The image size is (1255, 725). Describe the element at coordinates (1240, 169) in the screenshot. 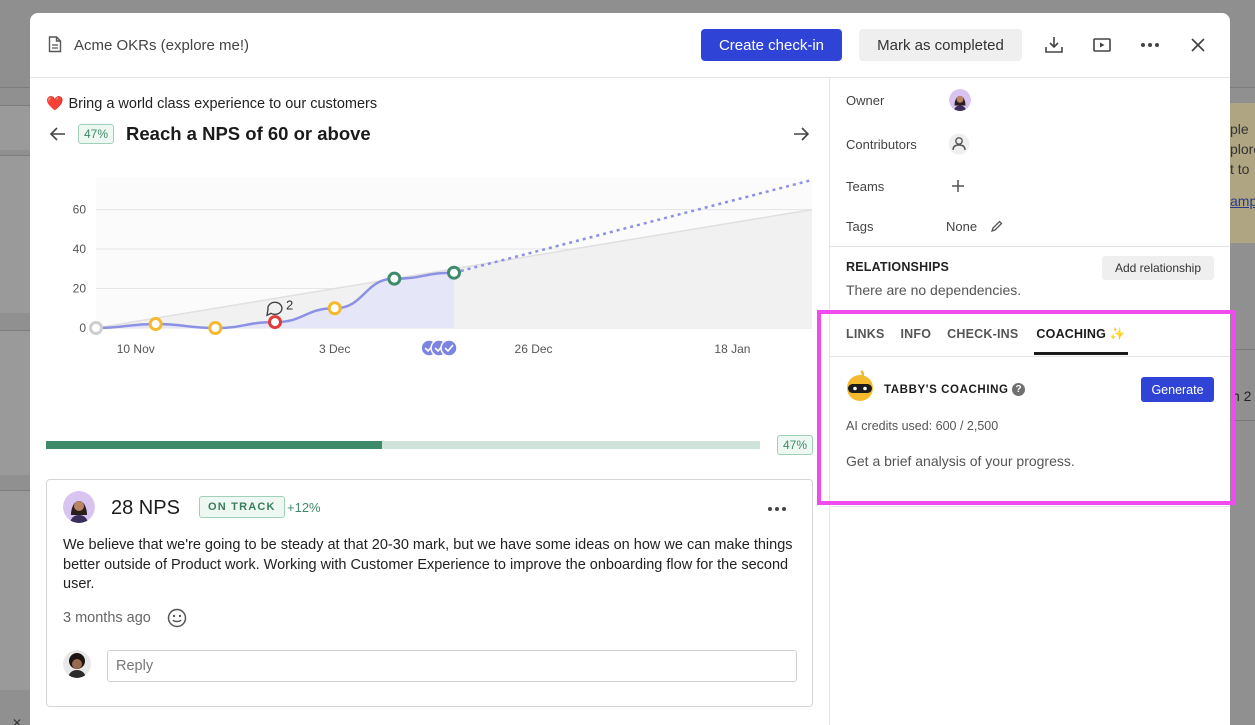

I see `bg-text: t to` at that location.